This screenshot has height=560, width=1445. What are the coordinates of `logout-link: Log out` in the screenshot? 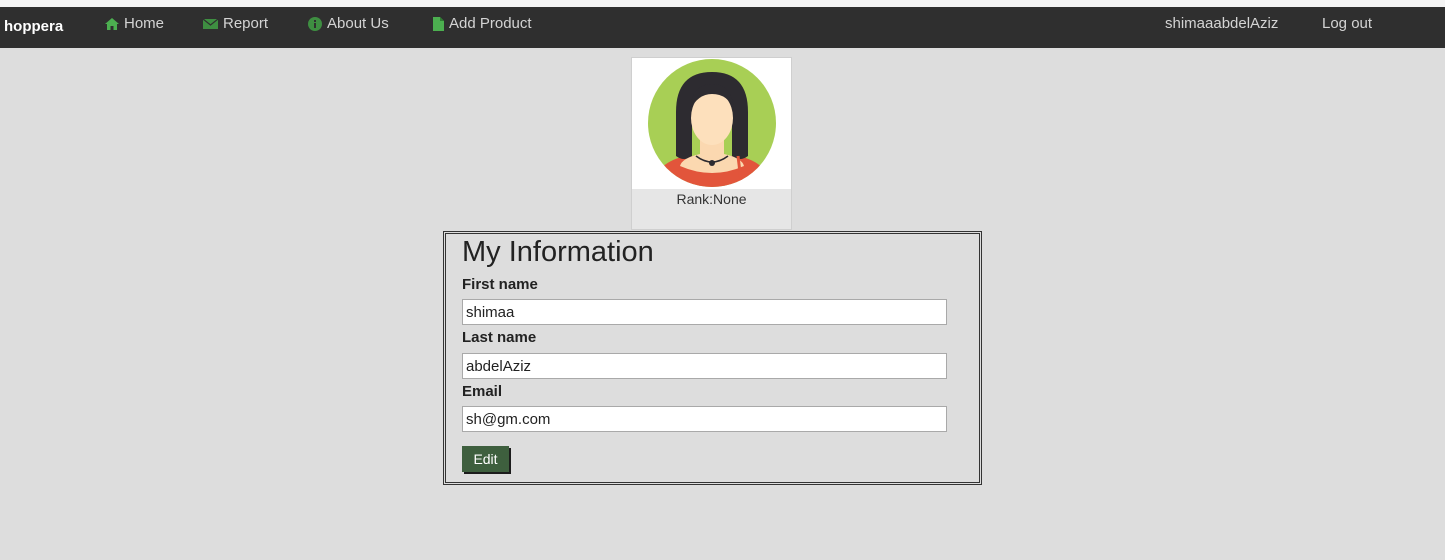 It's located at (1347, 24).